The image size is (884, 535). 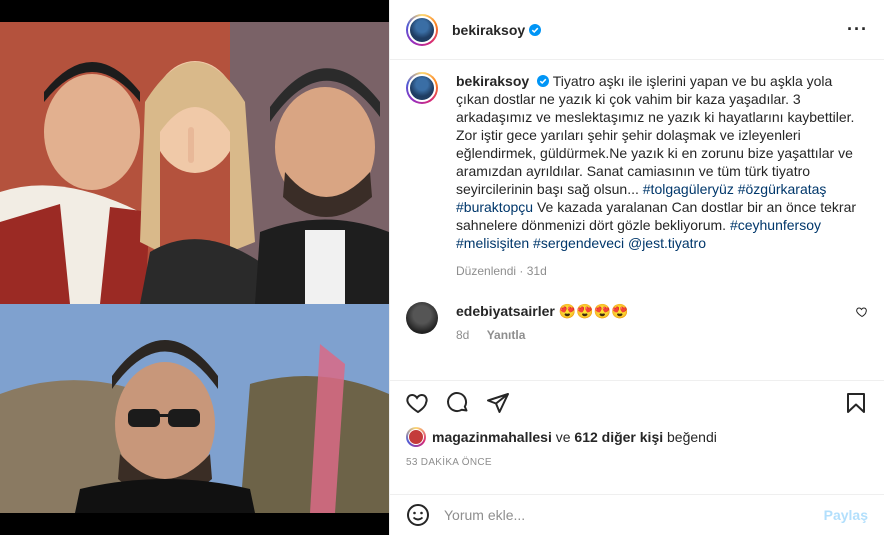 What do you see at coordinates (505, 311) in the screenshot?
I see `commenter-username: edebiyatsairler` at bounding box center [505, 311].